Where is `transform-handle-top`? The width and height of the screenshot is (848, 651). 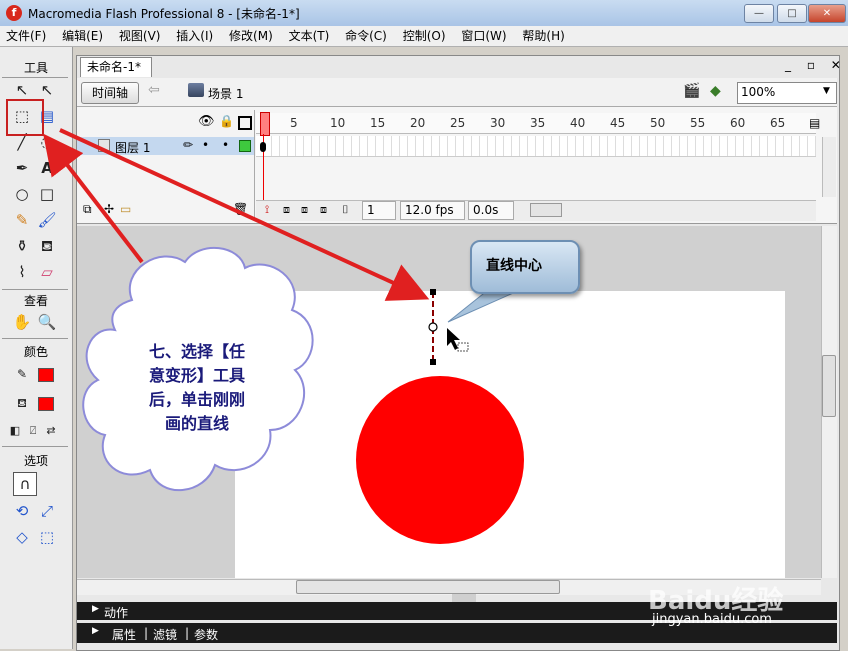 transform-handle-top is located at coordinates (433, 292).